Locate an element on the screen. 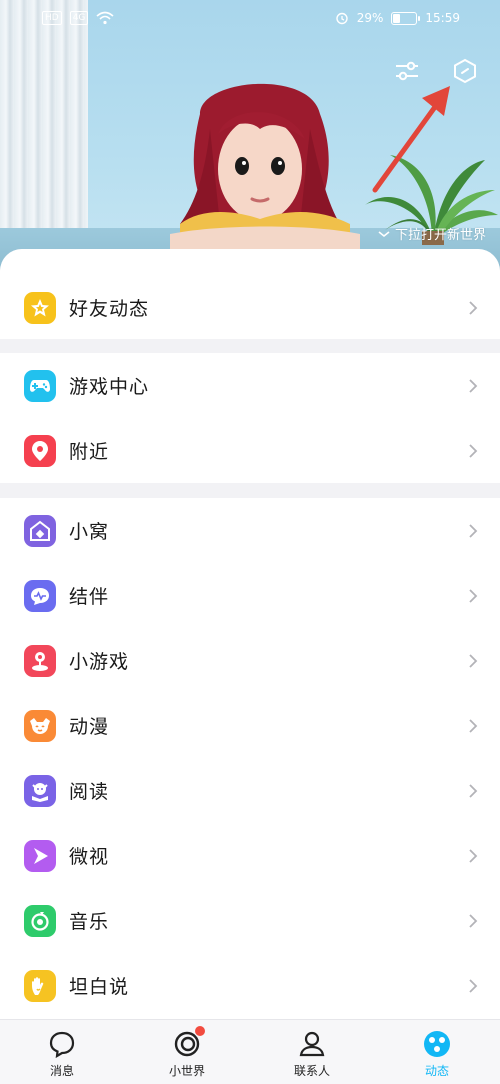 This screenshot has height=1084, width=500. tab-small-world: 小世界 is located at coordinates (187, 1052).